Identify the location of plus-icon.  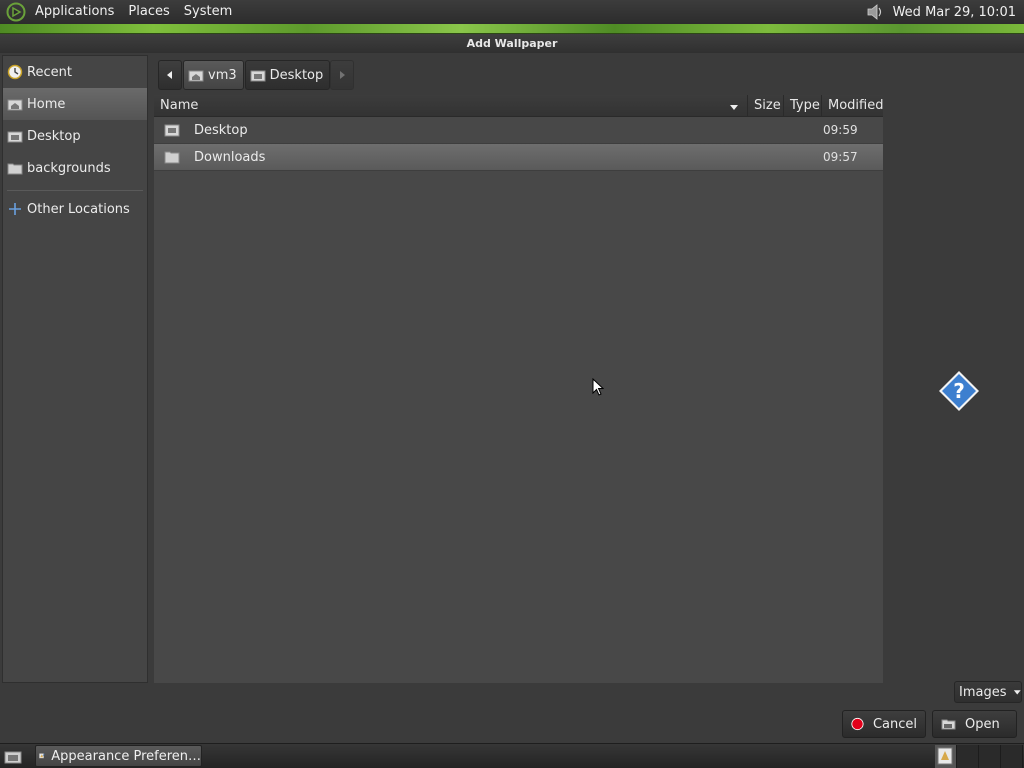
(15, 209).